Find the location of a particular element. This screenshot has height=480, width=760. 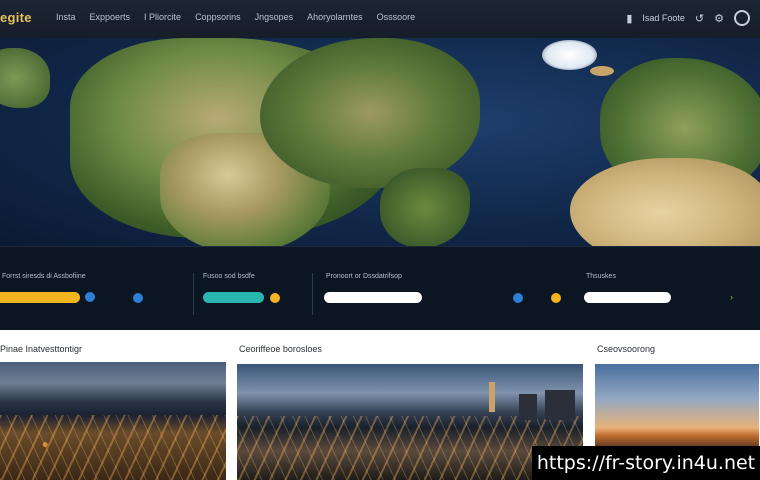

panel-label-3: Pronoort or Dssdatrifsop is located at coordinates (364, 276).